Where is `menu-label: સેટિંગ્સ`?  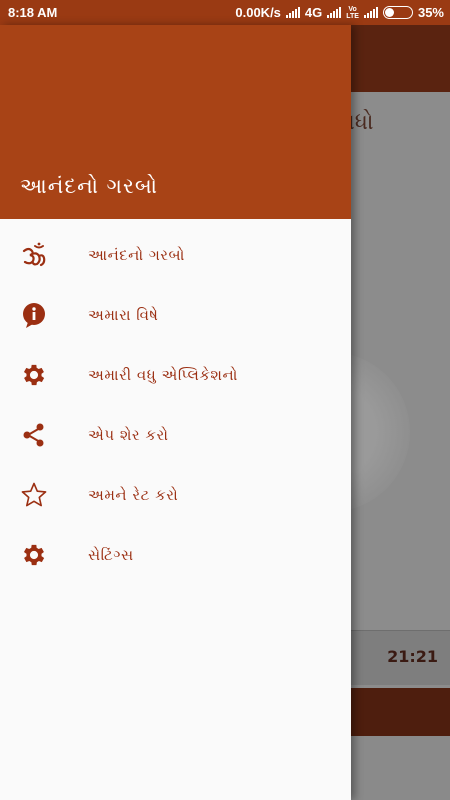 menu-label: સેટિંગ્સ is located at coordinates (111, 555).